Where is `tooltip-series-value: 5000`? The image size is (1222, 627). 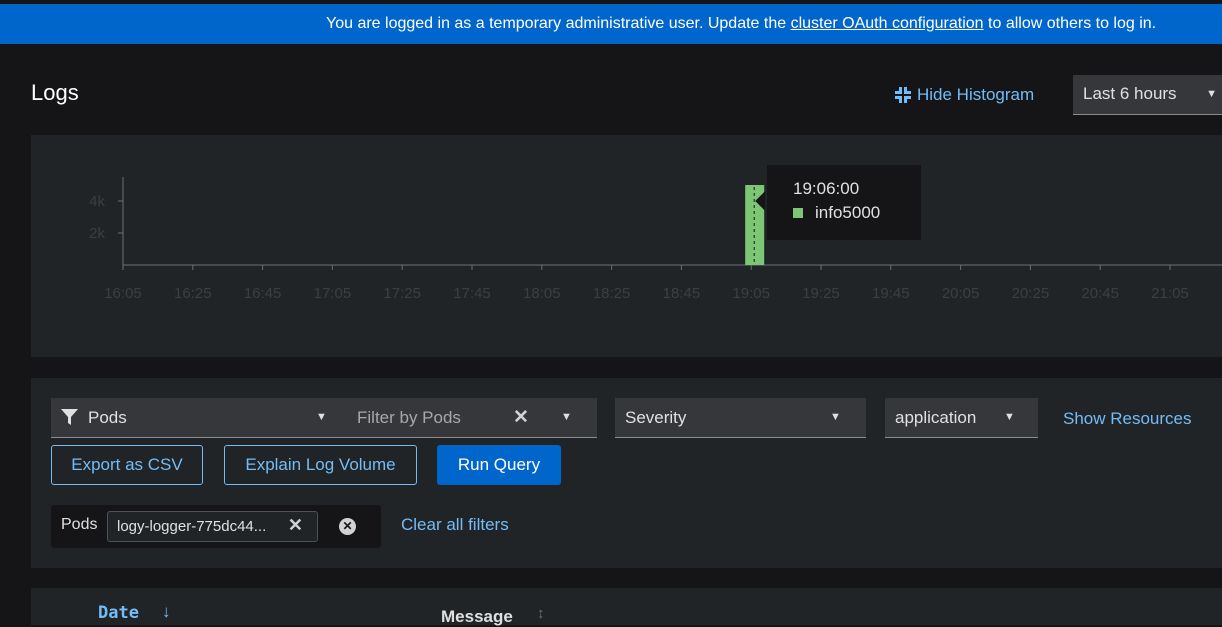 tooltip-series-value: 5000 is located at coordinates (861, 212).